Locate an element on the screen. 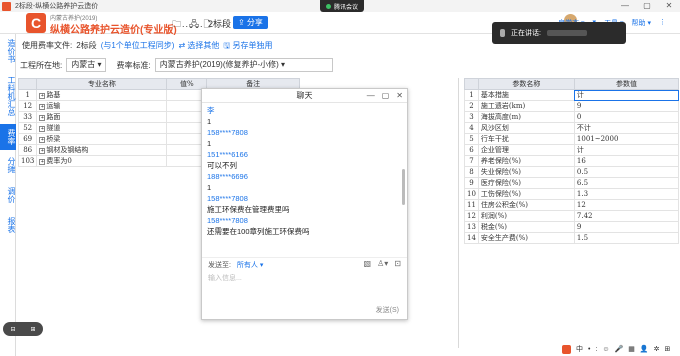 The width and height of the screenshot is (680, 356). chat-close-button: ✕ is located at coordinates (399, 96).